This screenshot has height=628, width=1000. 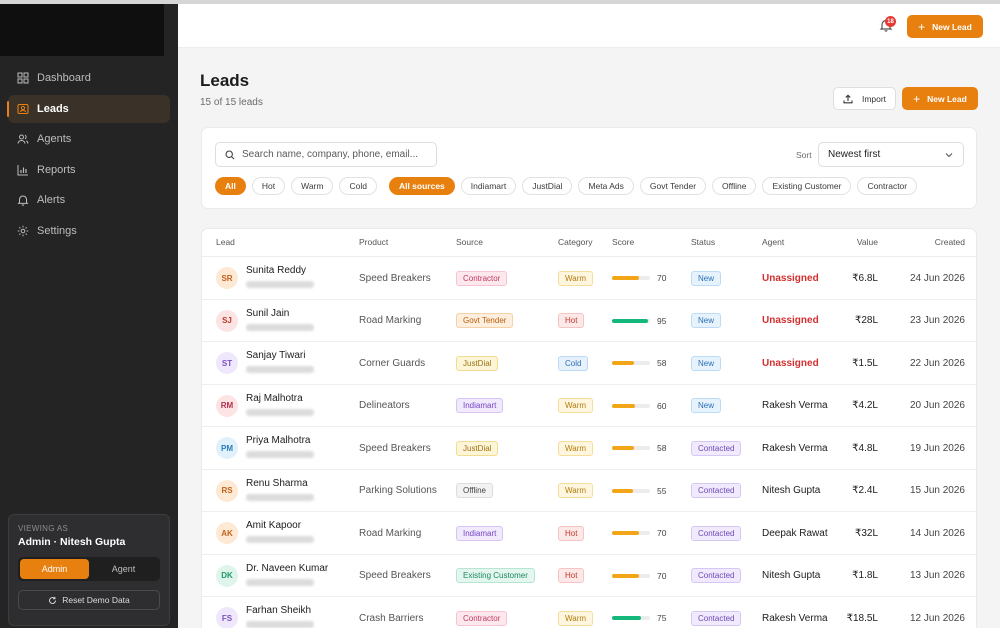 What do you see at coordinates (639, 448) in the screenshot?
I see `score-cell: 58` at bounding box center [639, 448].